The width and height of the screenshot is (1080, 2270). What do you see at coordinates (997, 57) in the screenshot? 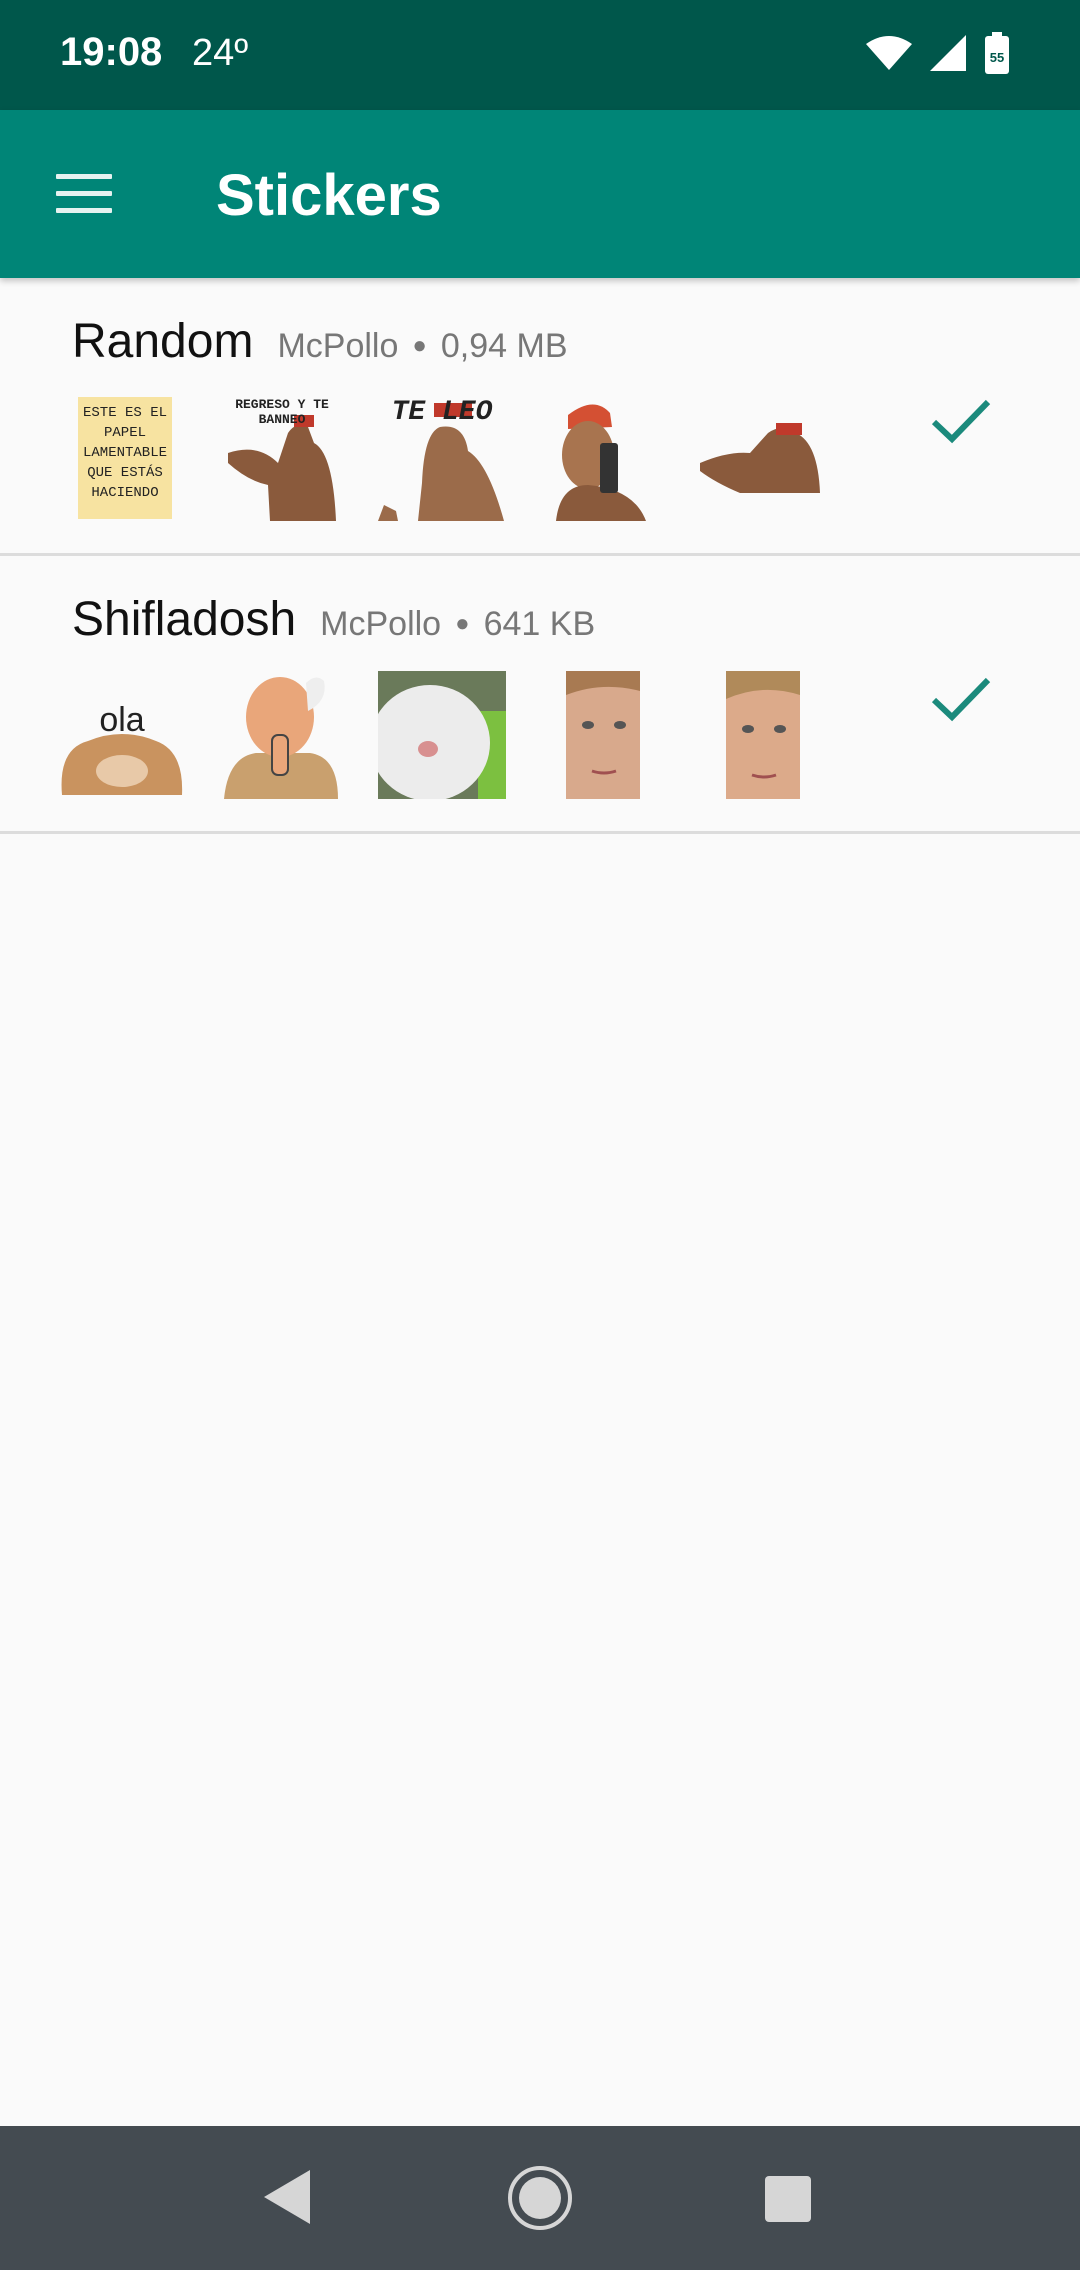
I see `battery-level-text: 55` at bounding box center [997, 57].